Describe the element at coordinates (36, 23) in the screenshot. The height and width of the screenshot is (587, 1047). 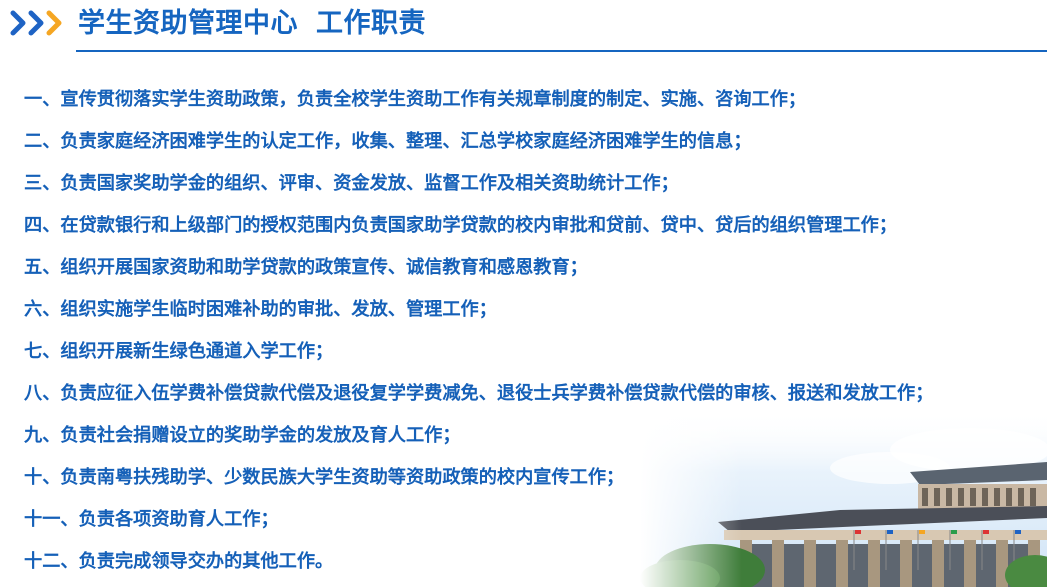
I see `triple-chevron-right-icon` at that location.